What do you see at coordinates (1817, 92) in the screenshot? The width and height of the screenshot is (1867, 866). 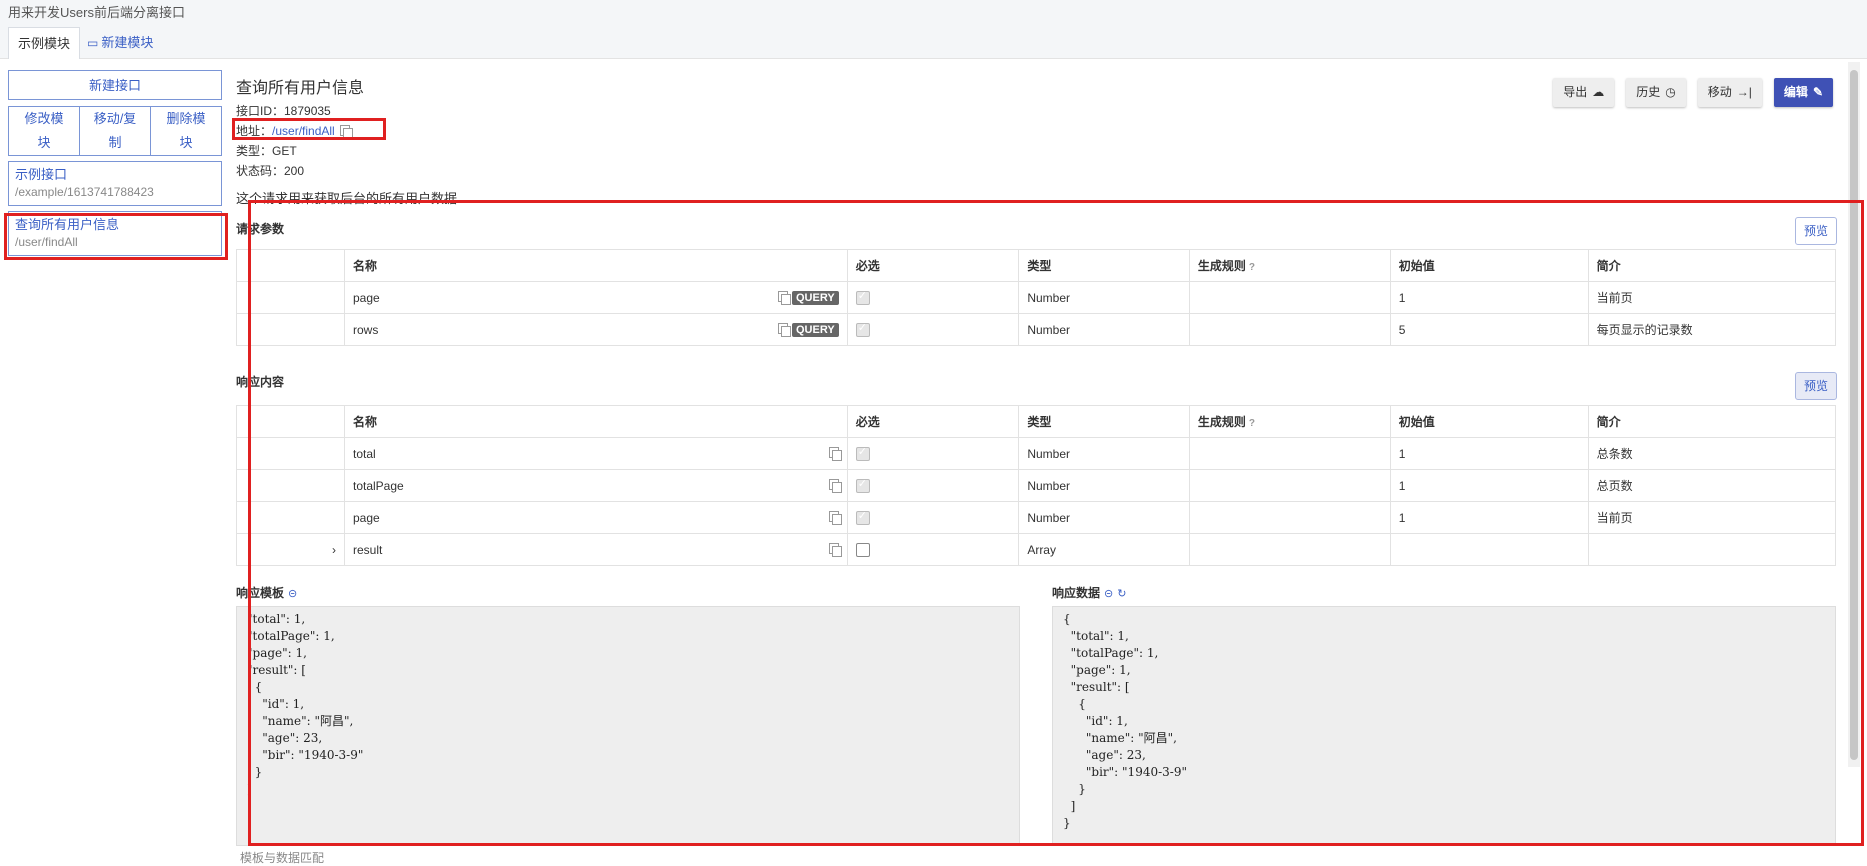 I see `pencil-icon: ✎` at bounding box center [1817, 92].